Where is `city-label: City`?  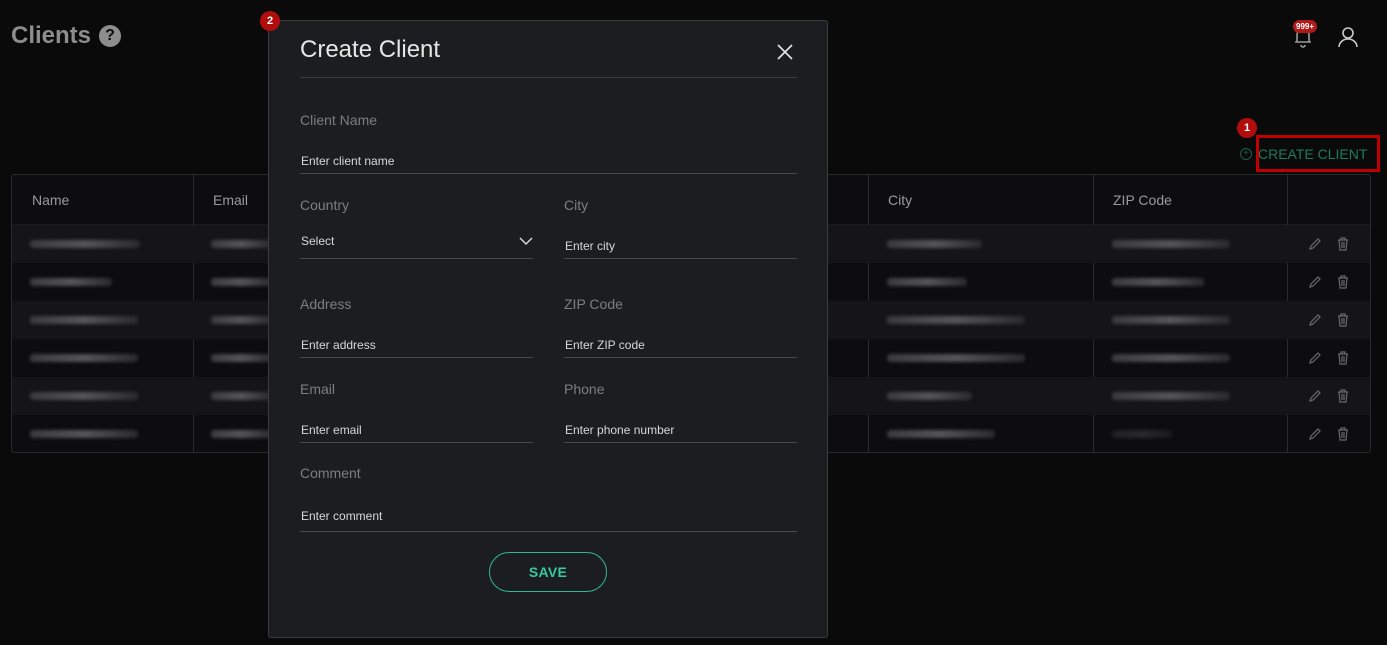
city-label: City is located at coordinates (576, 205).